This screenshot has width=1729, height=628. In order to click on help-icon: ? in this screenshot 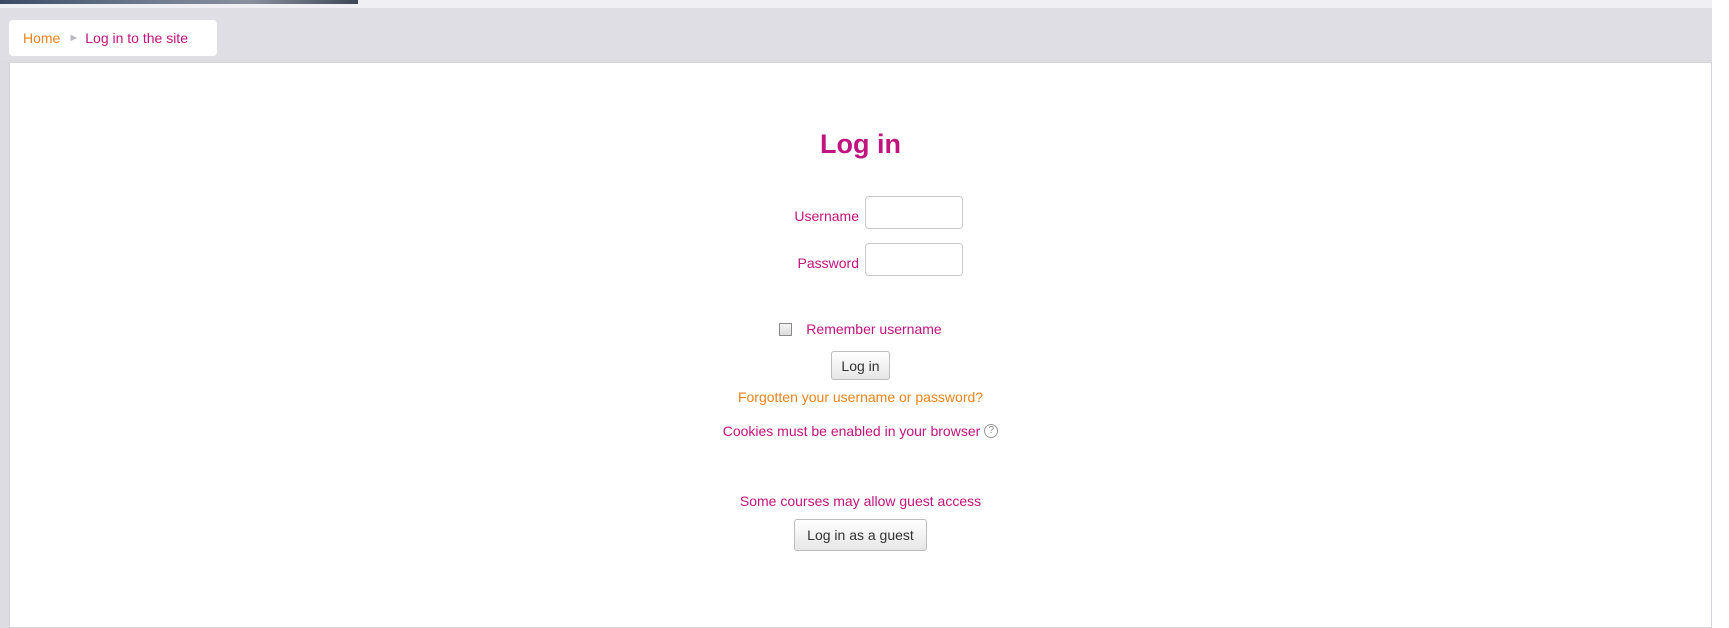, I will do `click(991, 431)`.